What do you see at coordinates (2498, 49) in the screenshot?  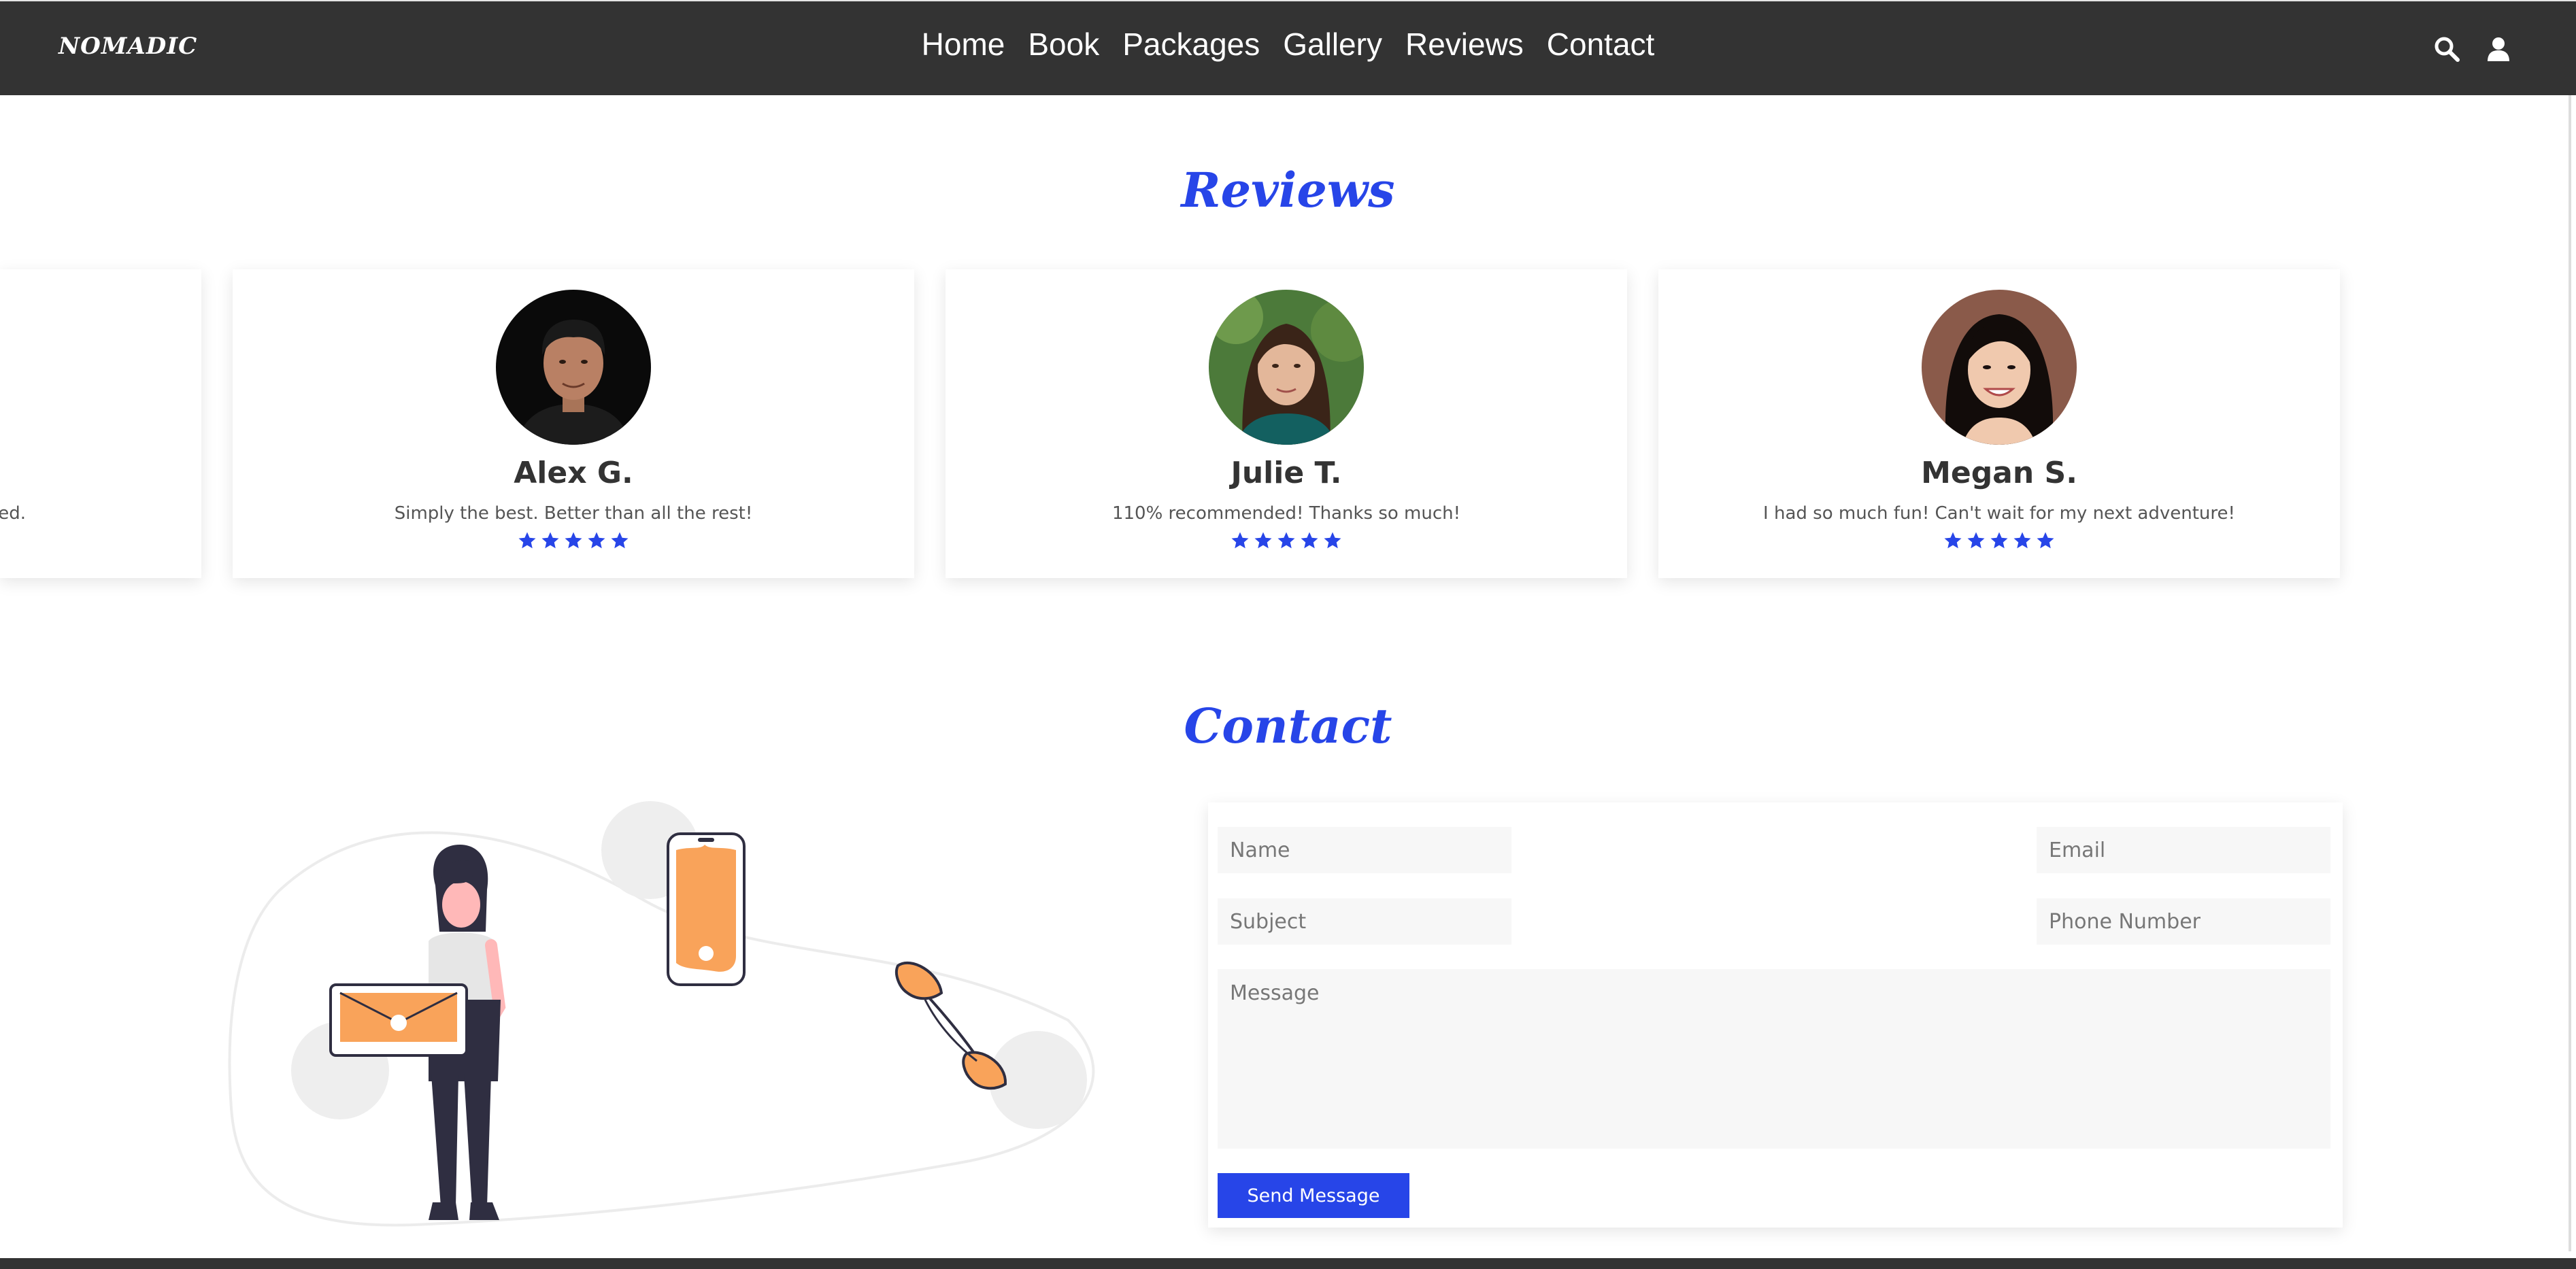 I see `user-icon` at bounding box center [2498, 49].